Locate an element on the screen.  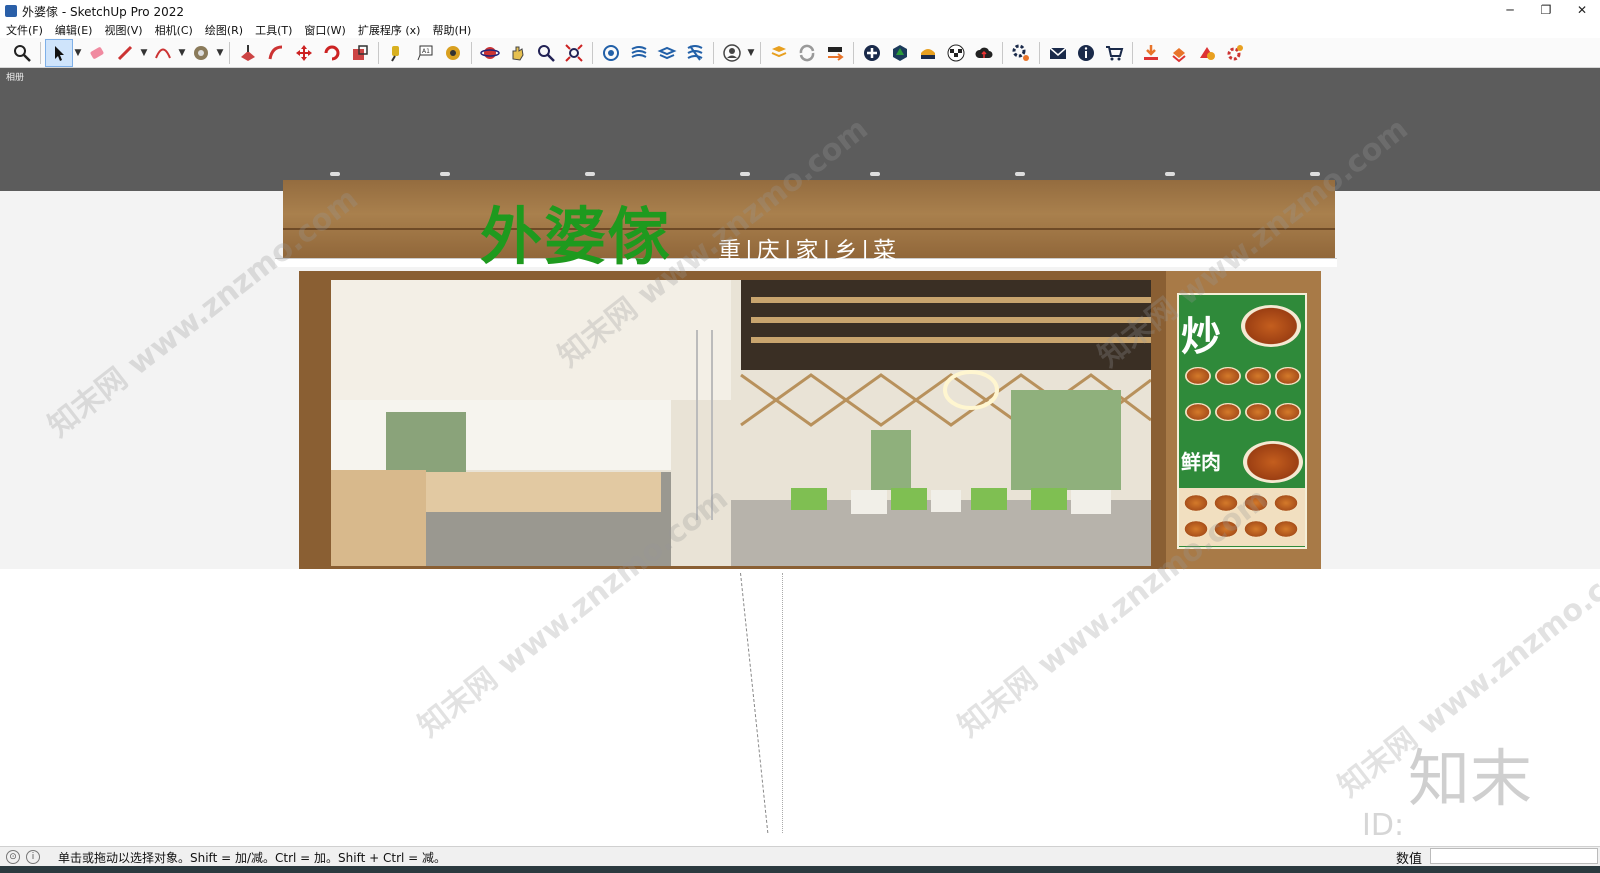
credits-icon: i is located at coordinates (33, 857).